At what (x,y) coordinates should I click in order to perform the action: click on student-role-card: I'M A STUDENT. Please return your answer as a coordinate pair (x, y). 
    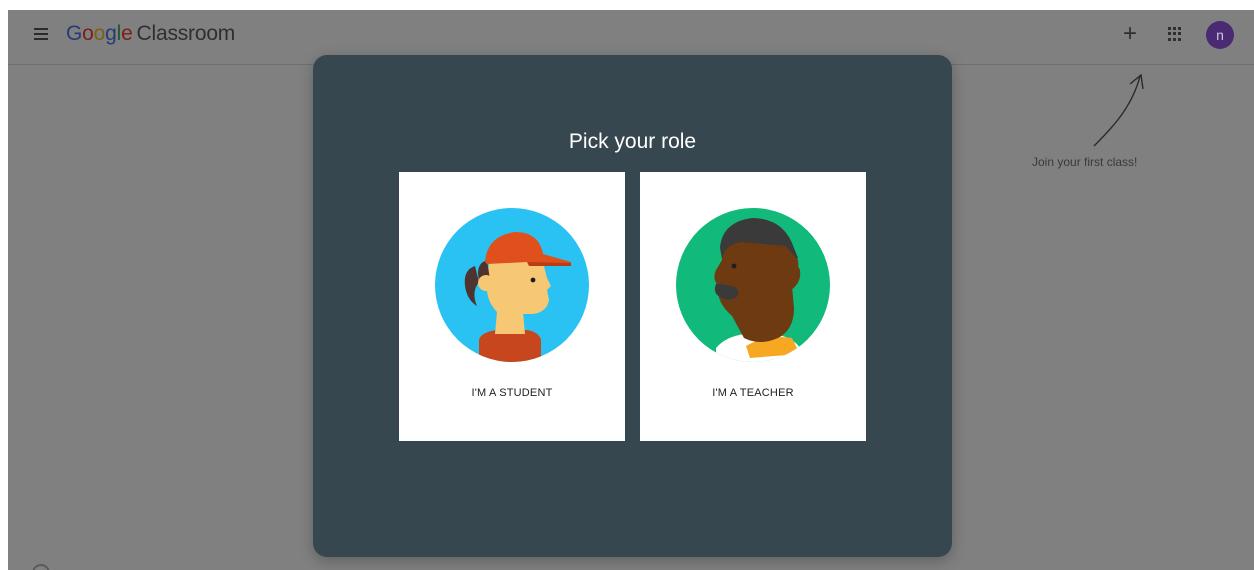
    Looking at the image, I should click on (512, 306).